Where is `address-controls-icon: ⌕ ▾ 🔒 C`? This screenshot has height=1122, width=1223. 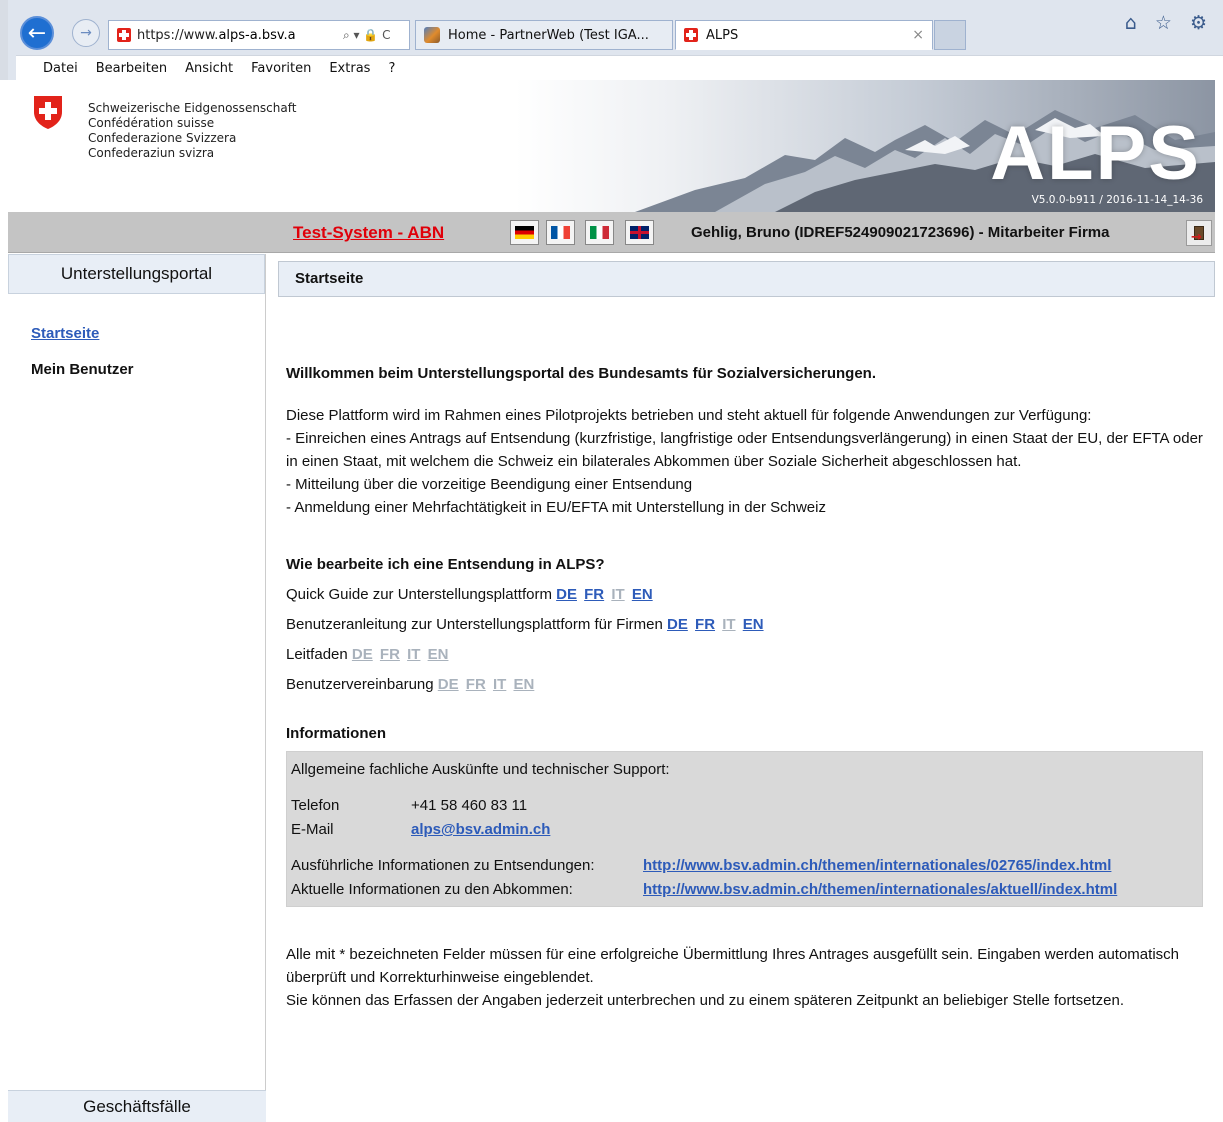 address-controls-icon: ⌕ ▾ 🔒 C is located at coordinates (367, 35).